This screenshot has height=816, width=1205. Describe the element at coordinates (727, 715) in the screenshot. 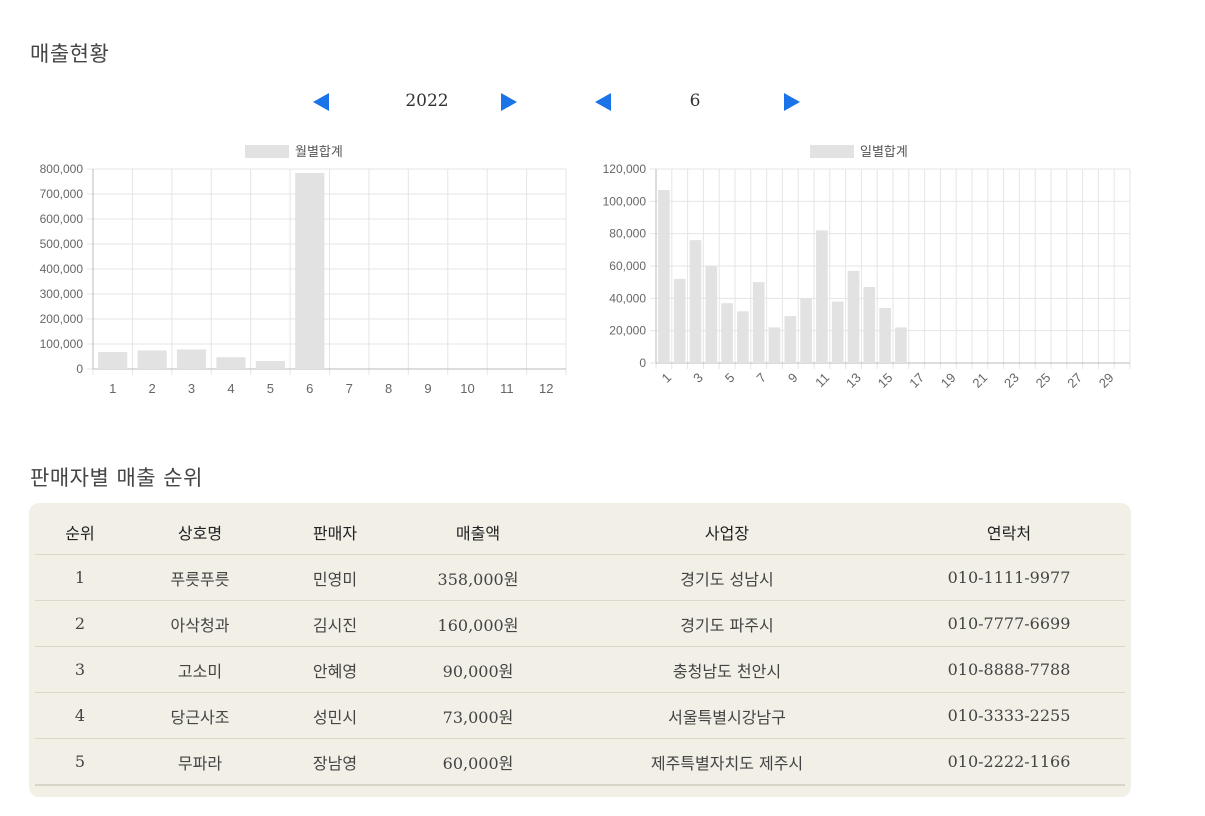

I see `location-cell: 서울특별시강남구` at that location.